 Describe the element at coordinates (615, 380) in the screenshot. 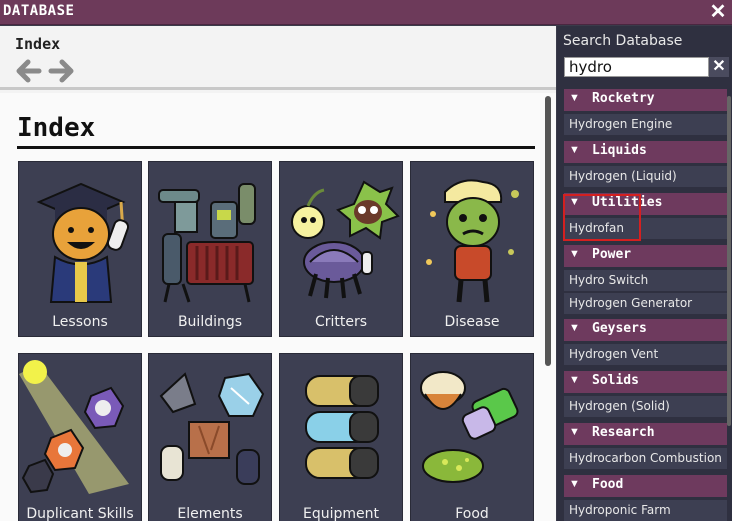

I see `category-label: Solids` at that location.